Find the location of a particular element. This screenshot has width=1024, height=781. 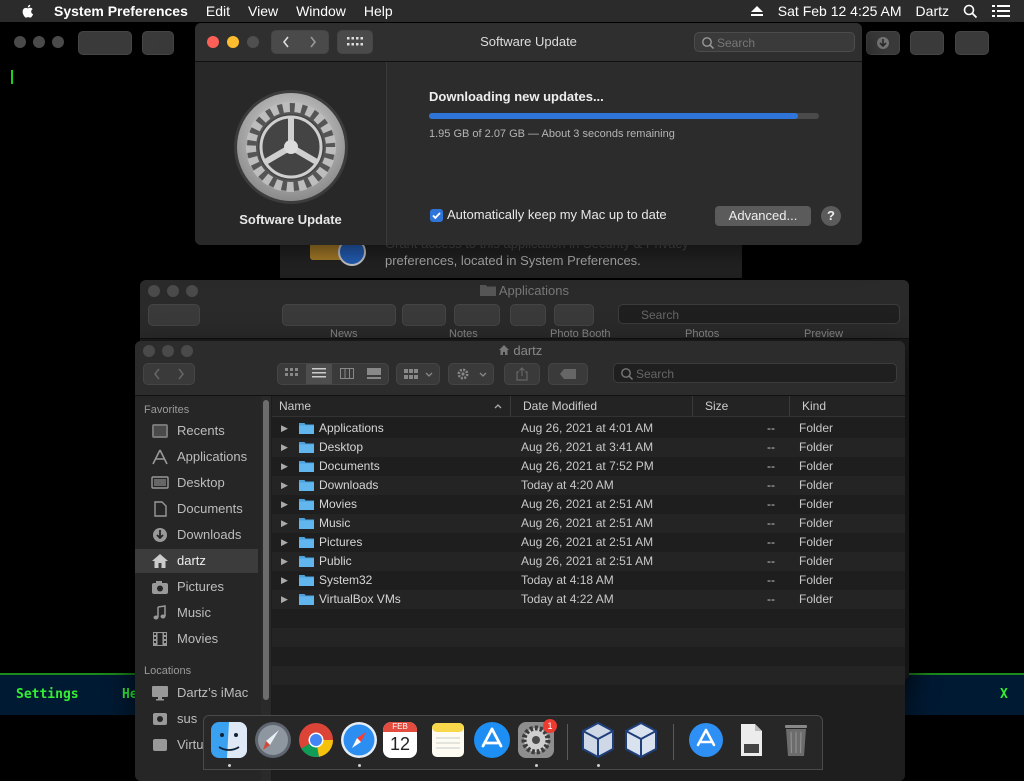

table-row: ▶ Movies Aug 26, 2021 at 2:51 AM -- Folder is located at coordinates (588, 504).